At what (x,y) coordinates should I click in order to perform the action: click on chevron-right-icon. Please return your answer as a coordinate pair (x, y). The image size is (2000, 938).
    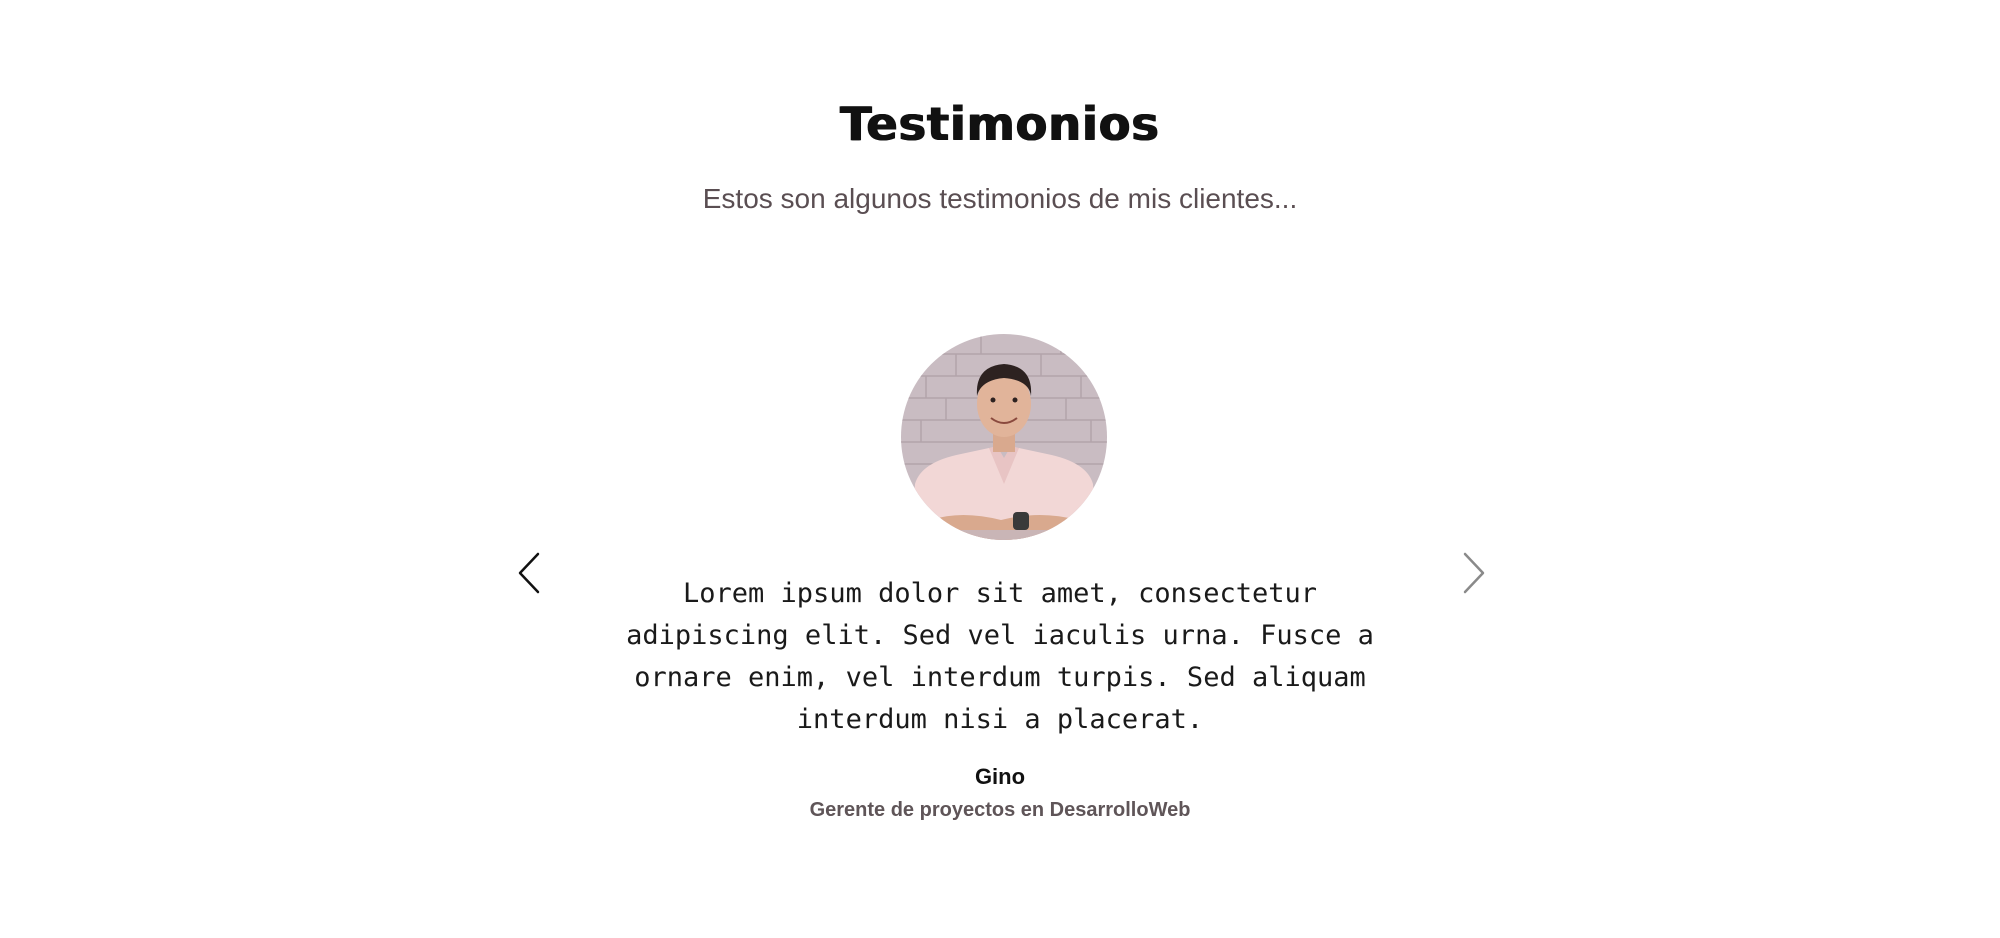
    Looking at the image, I should click on (1474, 573).